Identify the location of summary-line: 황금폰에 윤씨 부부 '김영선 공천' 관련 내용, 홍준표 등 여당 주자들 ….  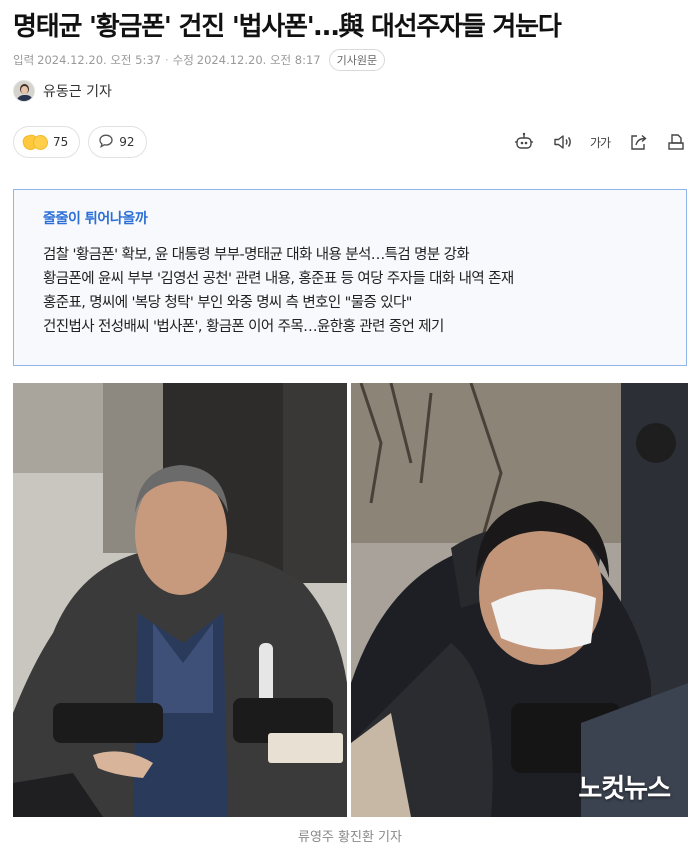
(278, 279).